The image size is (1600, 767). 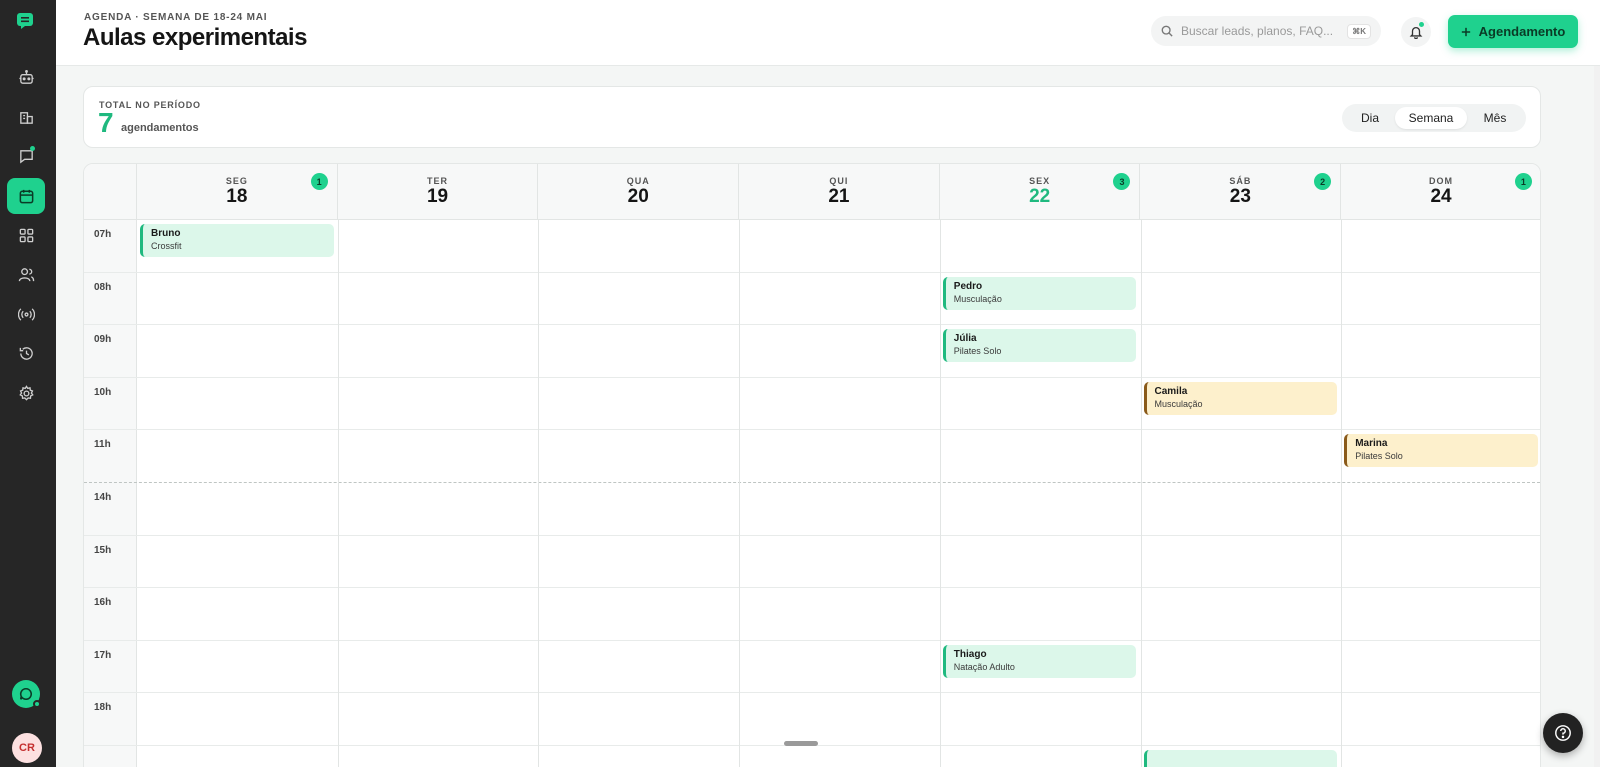 I want to click on hour-row: 18h, so click(x=812, y=719).